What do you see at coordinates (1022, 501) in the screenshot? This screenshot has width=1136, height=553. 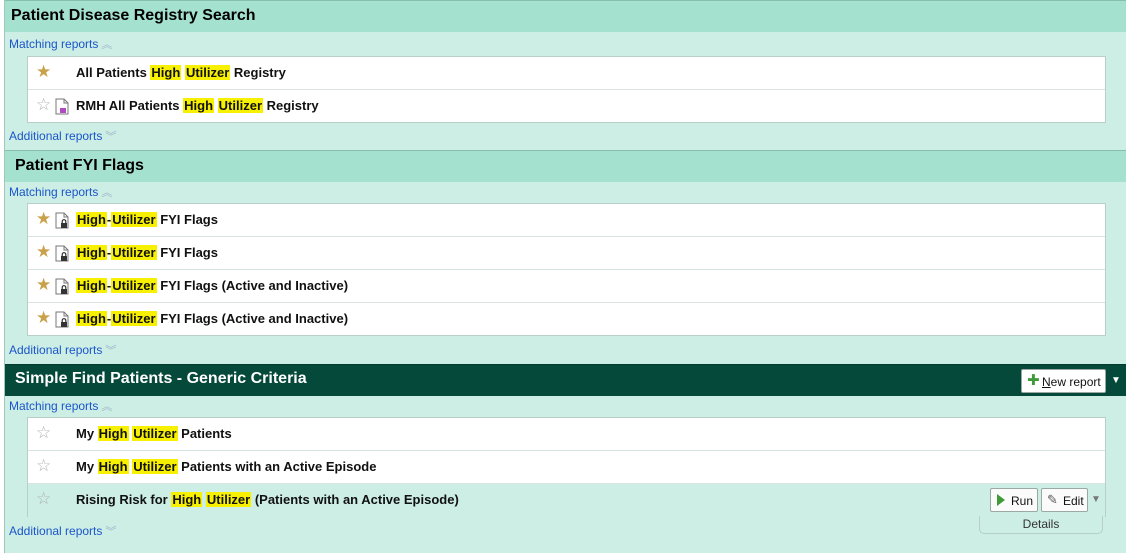 I see `run-label: Run` at bounding box center [1022, 501].